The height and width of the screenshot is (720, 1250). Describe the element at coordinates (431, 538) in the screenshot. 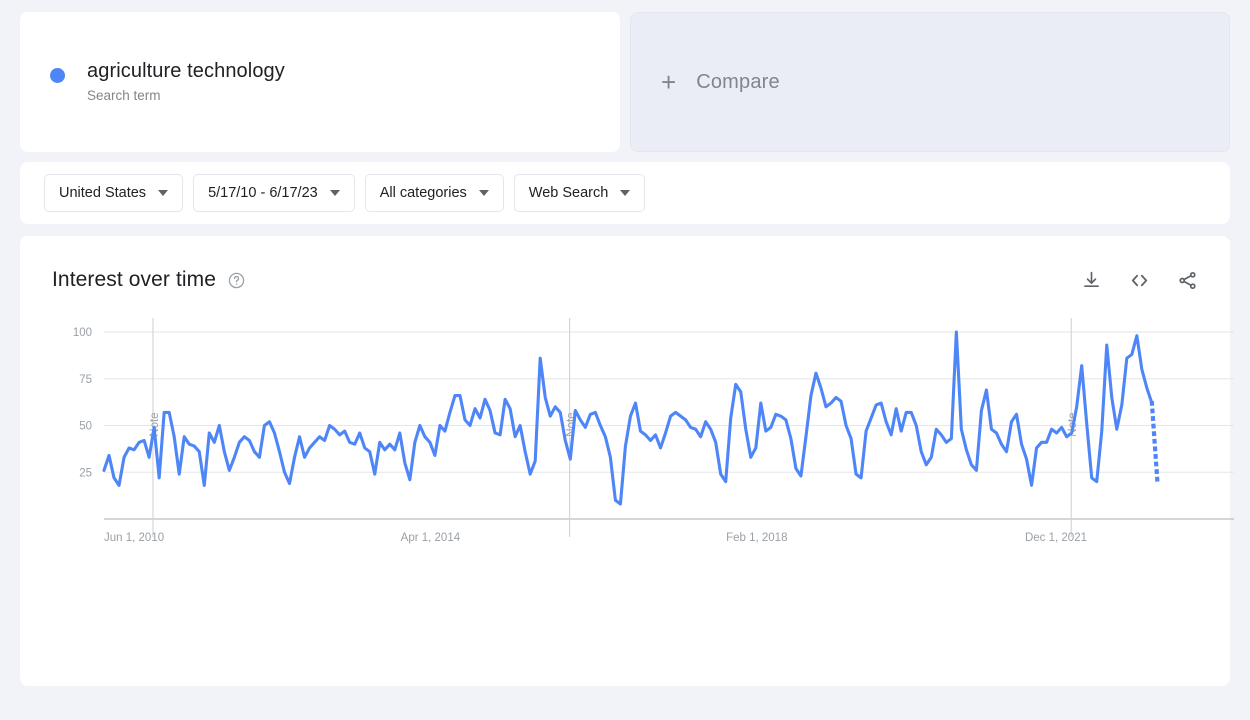

I see `x-axis-tick-label: Apr 1, 2014` at that location.